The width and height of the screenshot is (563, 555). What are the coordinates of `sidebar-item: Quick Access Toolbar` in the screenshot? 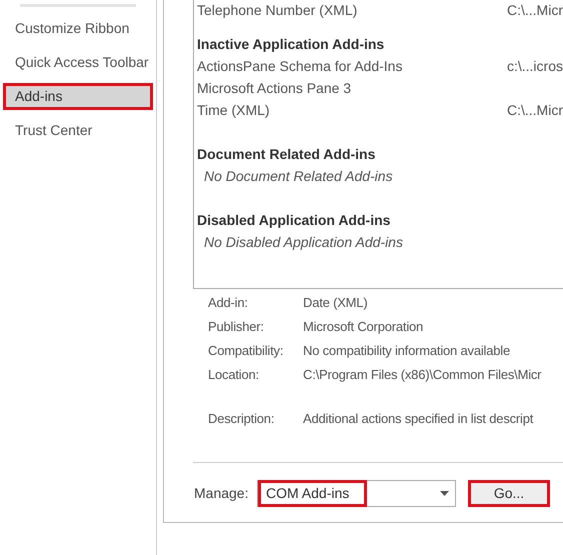 It's located at (78, 62).